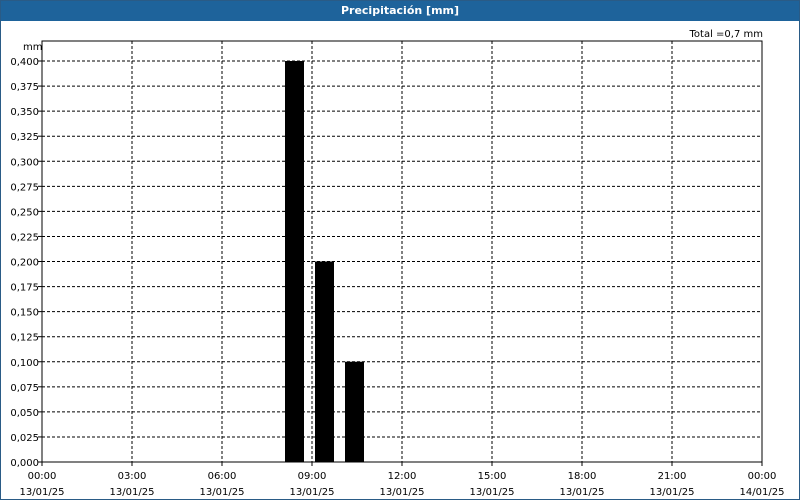 The height and width of the screenshot is (501, 800). What do you see at coordinates (24, 212) in the screenshot?
I see `y-tick-label: 0,250` at bounding box center [24, 212].